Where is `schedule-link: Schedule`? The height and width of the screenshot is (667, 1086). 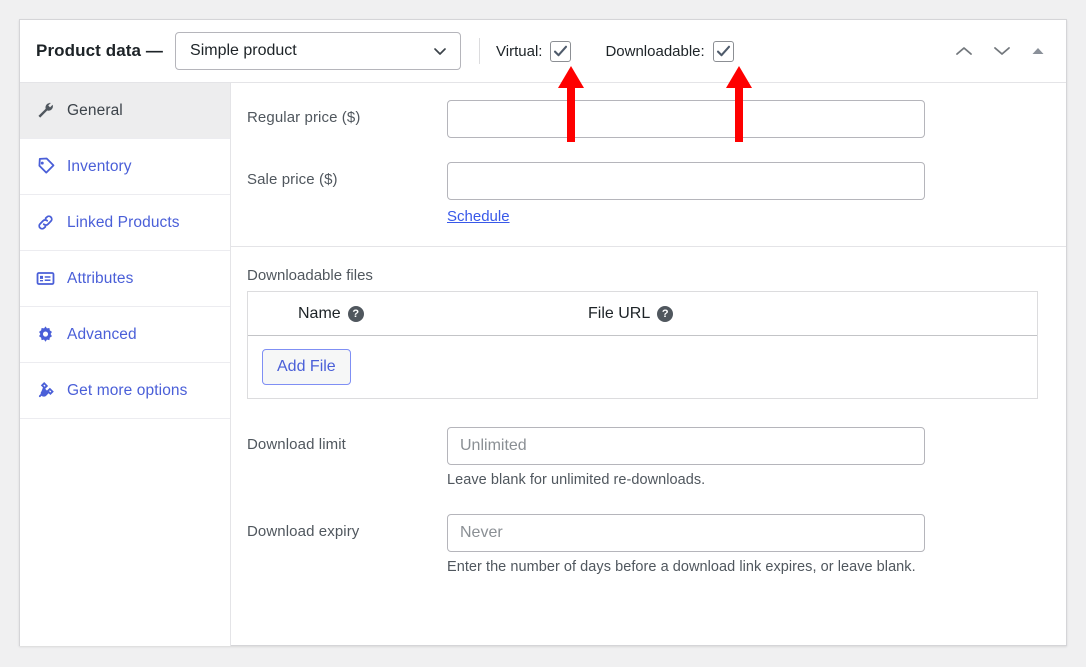
schedule-link: Schedule is located at coordinates (478, 216).